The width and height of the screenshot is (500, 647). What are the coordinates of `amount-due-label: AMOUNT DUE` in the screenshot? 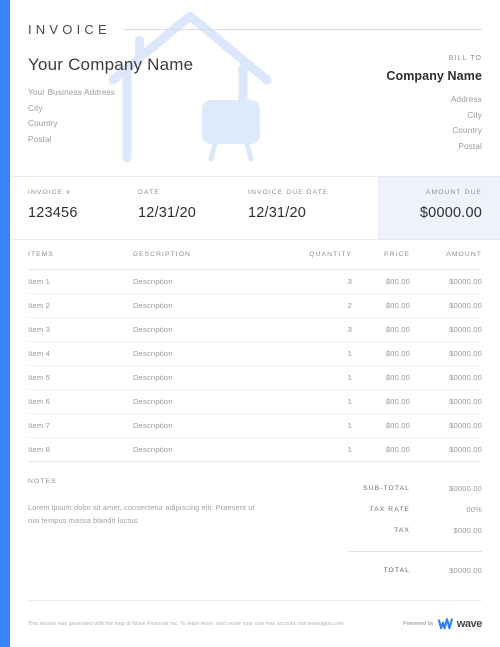 It's located at (453, 192).